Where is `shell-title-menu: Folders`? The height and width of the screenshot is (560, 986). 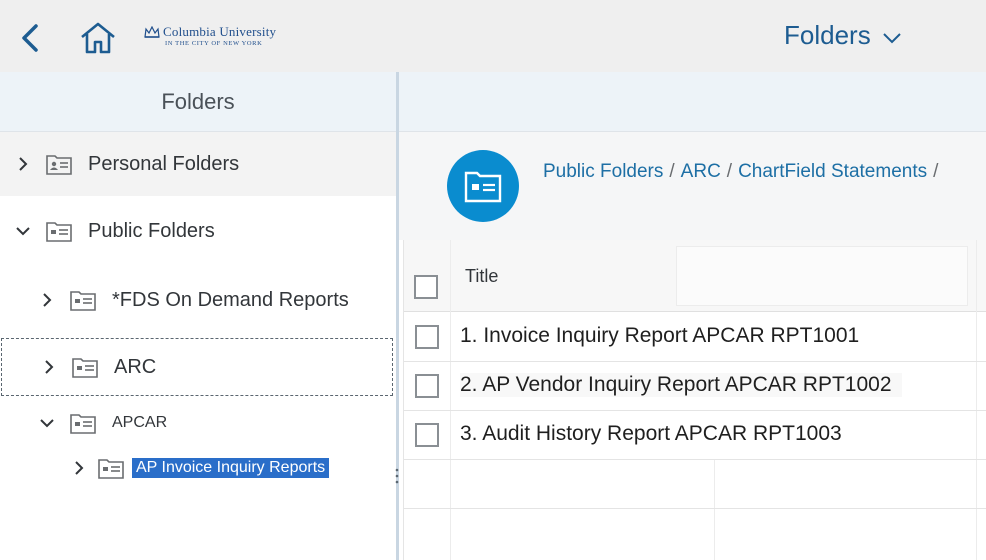
shell-title-menu: Folders is located at coordinates (843, 35).